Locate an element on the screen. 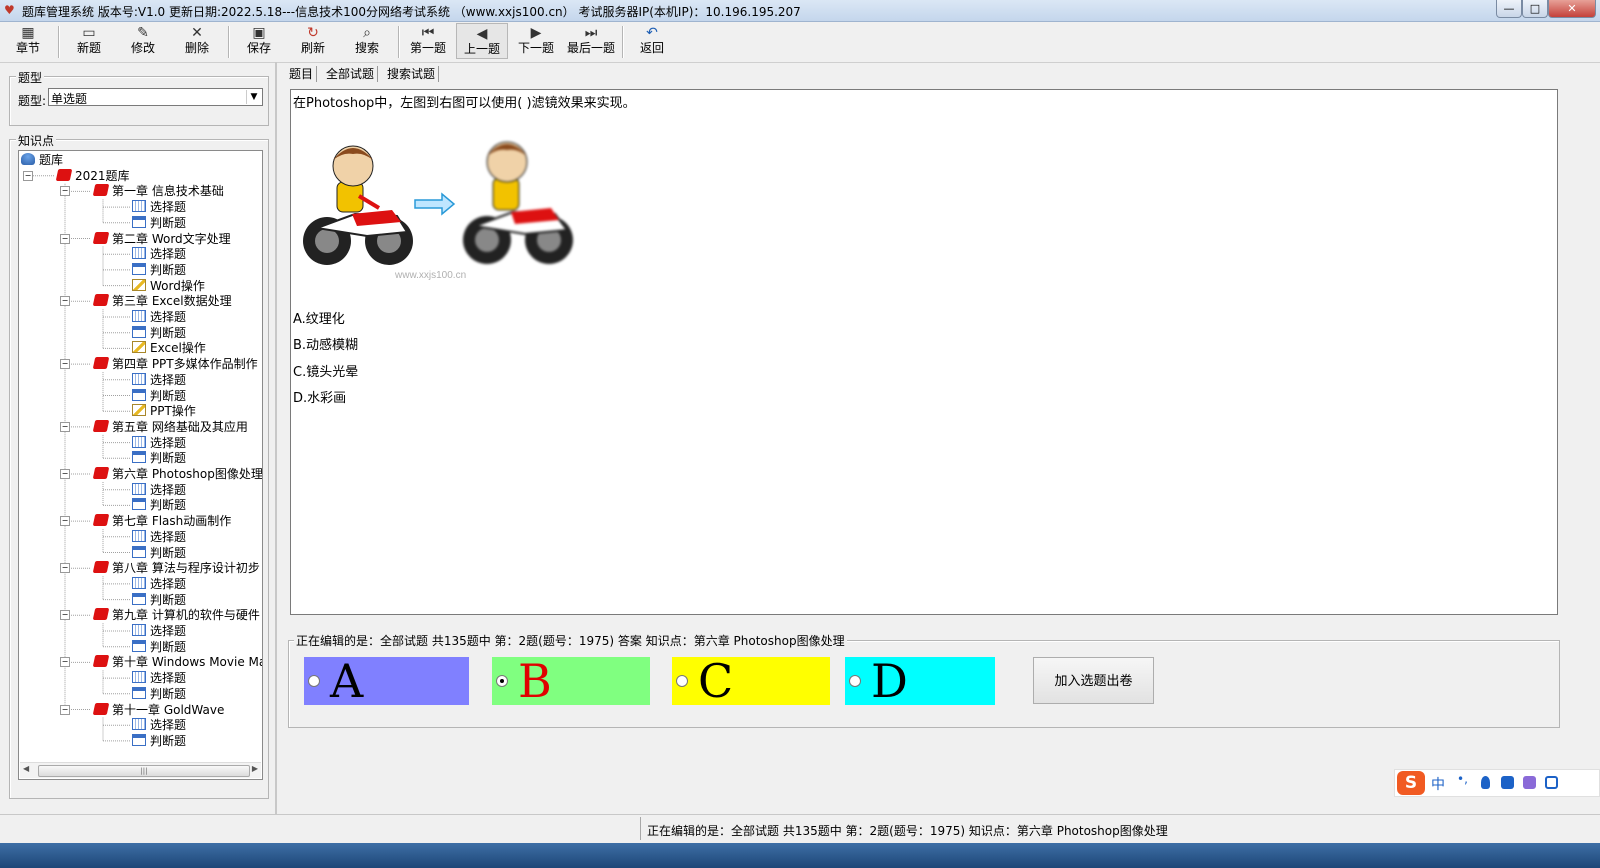 Image resolution: width=1600 pixels, height=868 pixels. search-button: ⌕ 搜索 is located at coordinates (367, 41).